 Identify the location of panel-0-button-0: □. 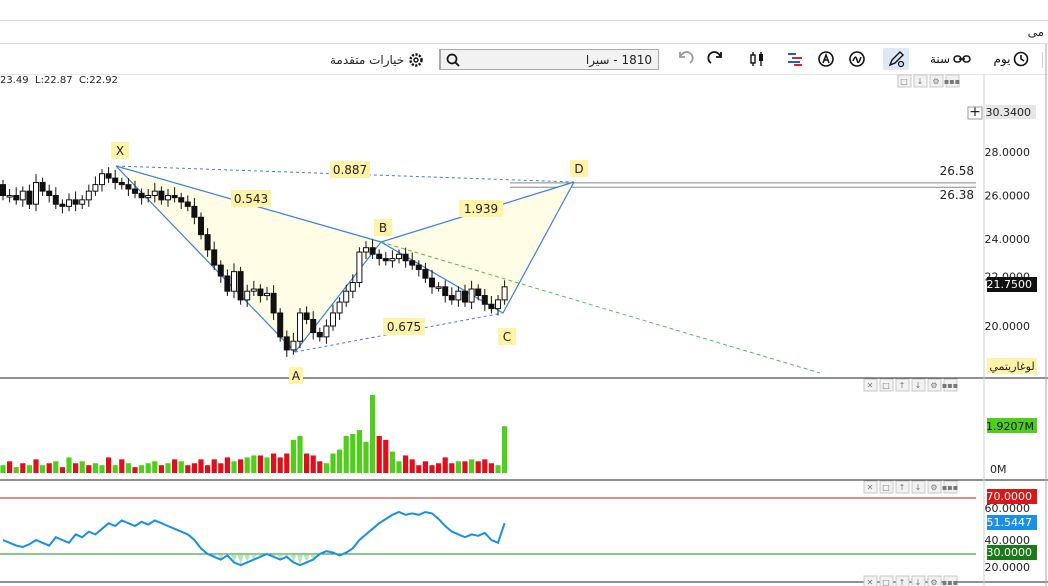
(904, 81).